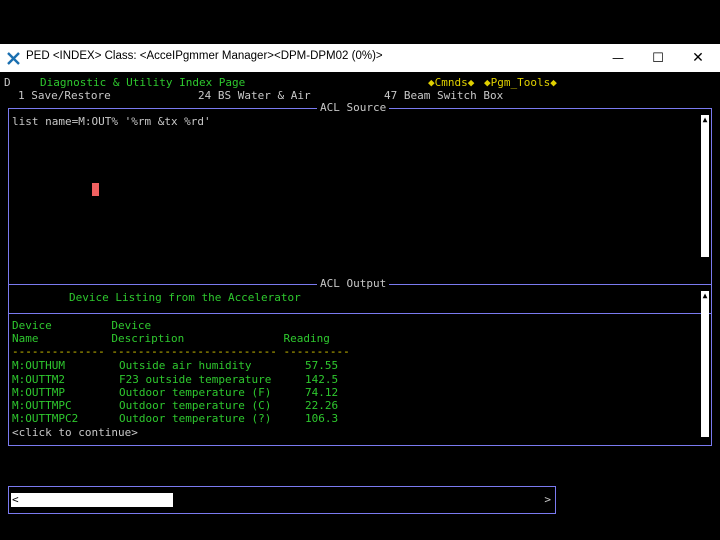  Describe the element at coordinates (705, 364) in the screenshot. I see `output-scrollbar: ▲` at that location.